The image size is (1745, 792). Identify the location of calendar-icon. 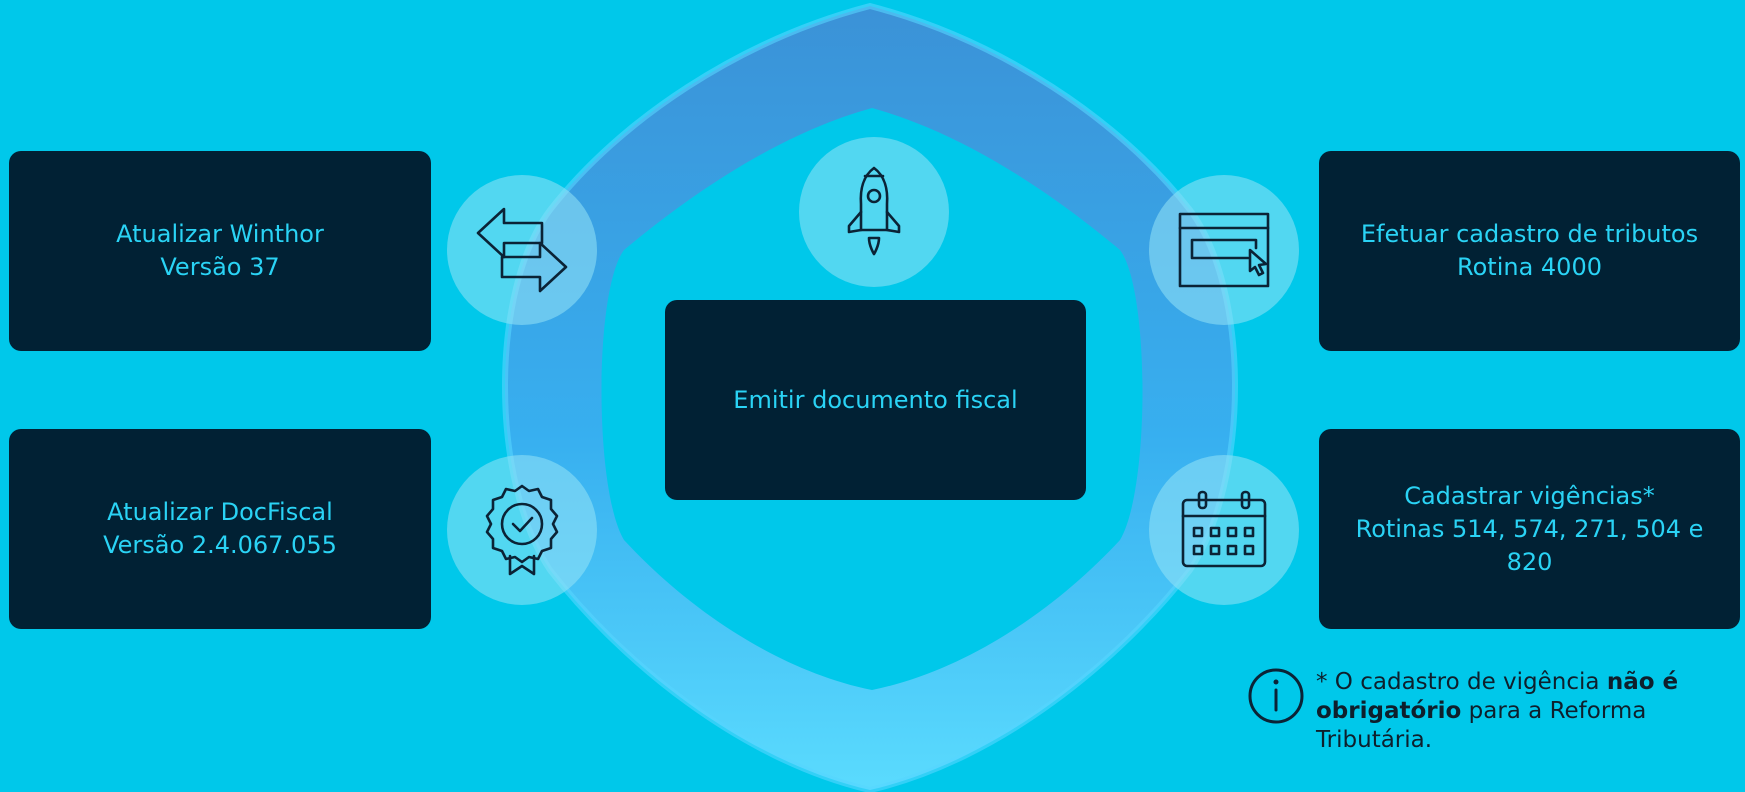
(1224, 529).